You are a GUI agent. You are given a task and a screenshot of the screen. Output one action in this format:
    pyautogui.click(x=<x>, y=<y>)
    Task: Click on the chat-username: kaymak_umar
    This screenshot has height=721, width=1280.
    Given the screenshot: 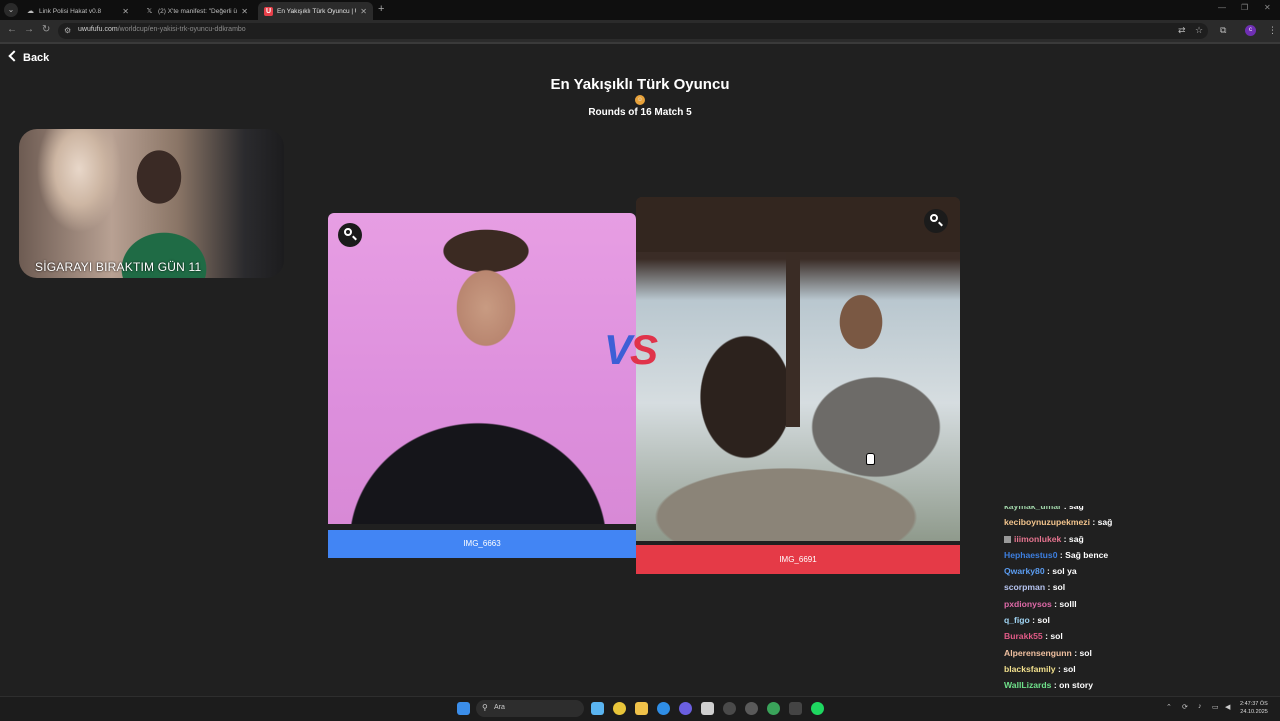 What is the action you would take?
    pyautogui.click(x=1033, y=508)
    